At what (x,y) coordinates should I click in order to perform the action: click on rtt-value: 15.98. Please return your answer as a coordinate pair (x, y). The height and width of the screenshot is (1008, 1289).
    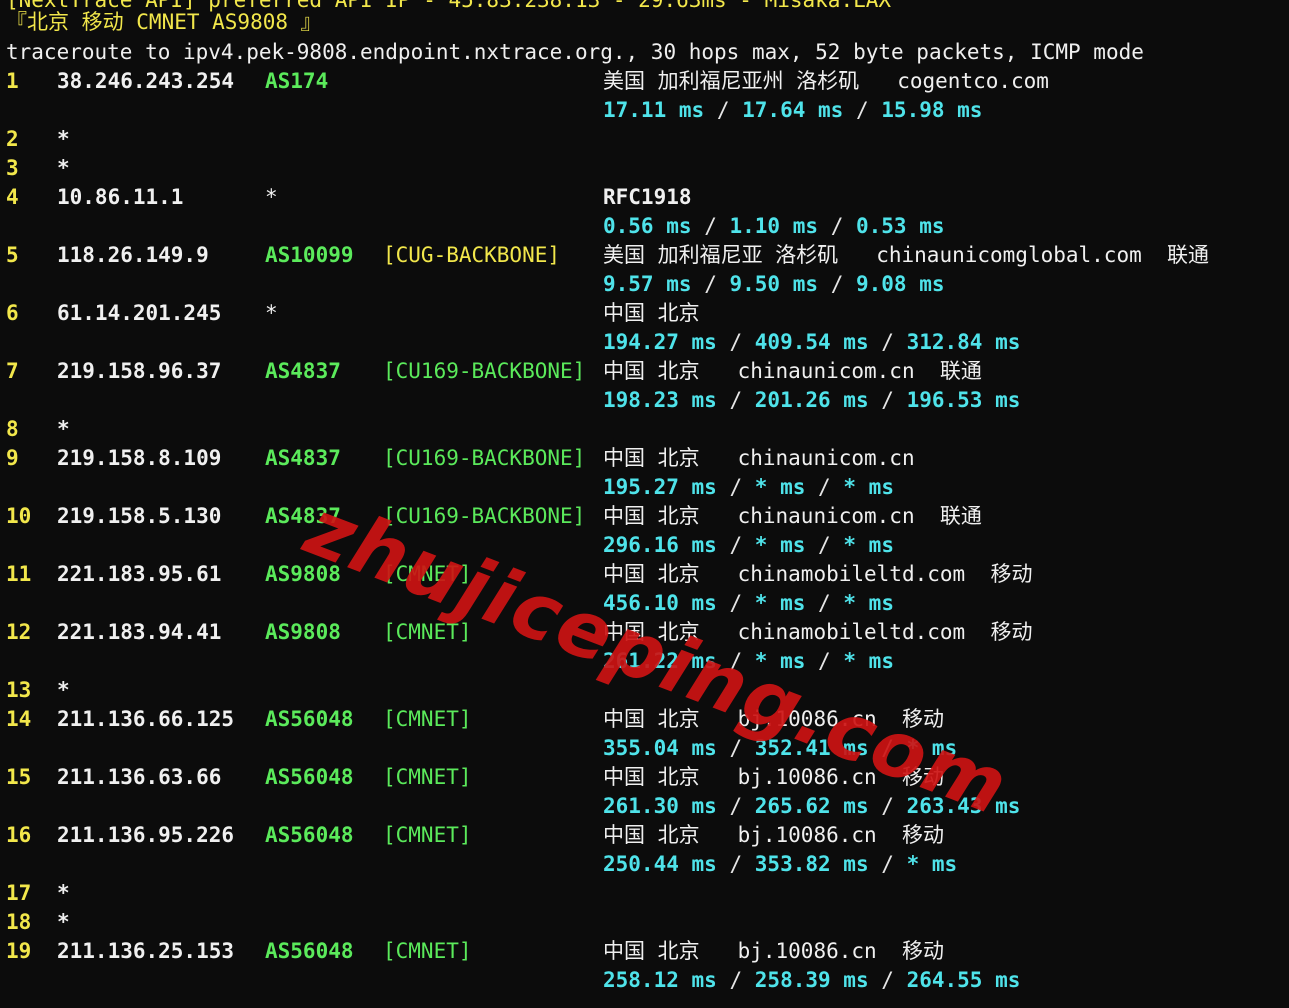
    Looking at the image, I should click on (913, 110).